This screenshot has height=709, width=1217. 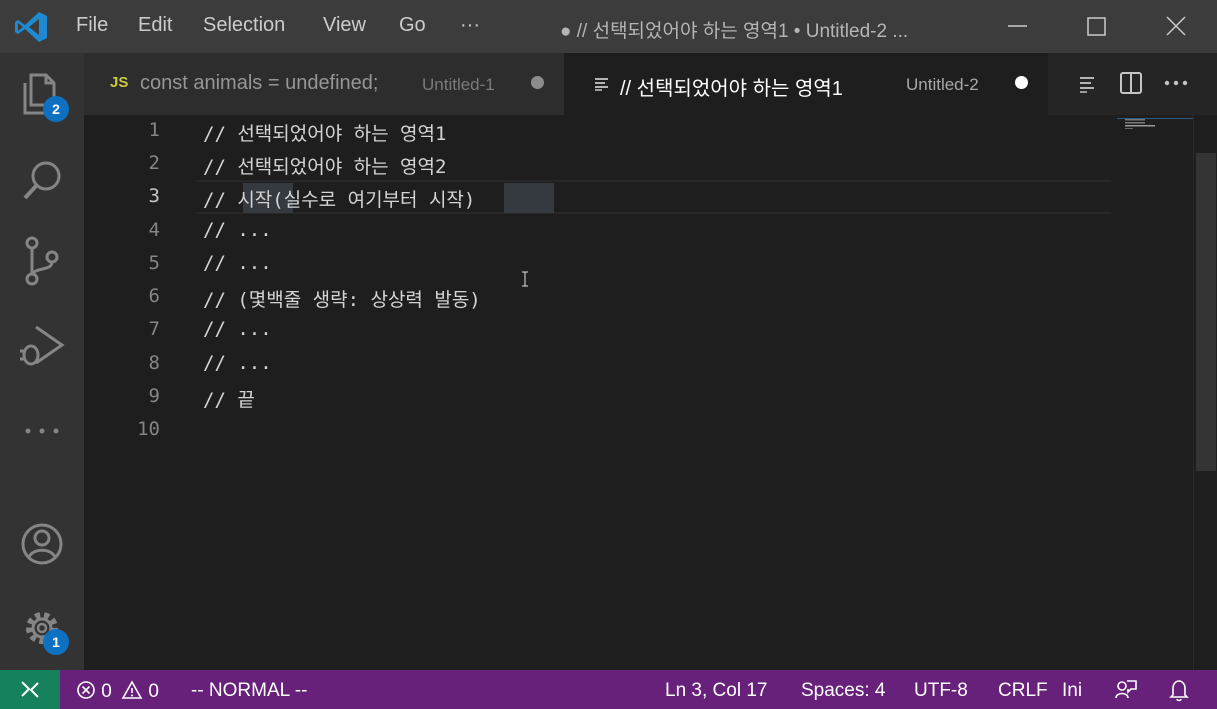 I want to click on remote-indicator, so click(x=30, y=689).